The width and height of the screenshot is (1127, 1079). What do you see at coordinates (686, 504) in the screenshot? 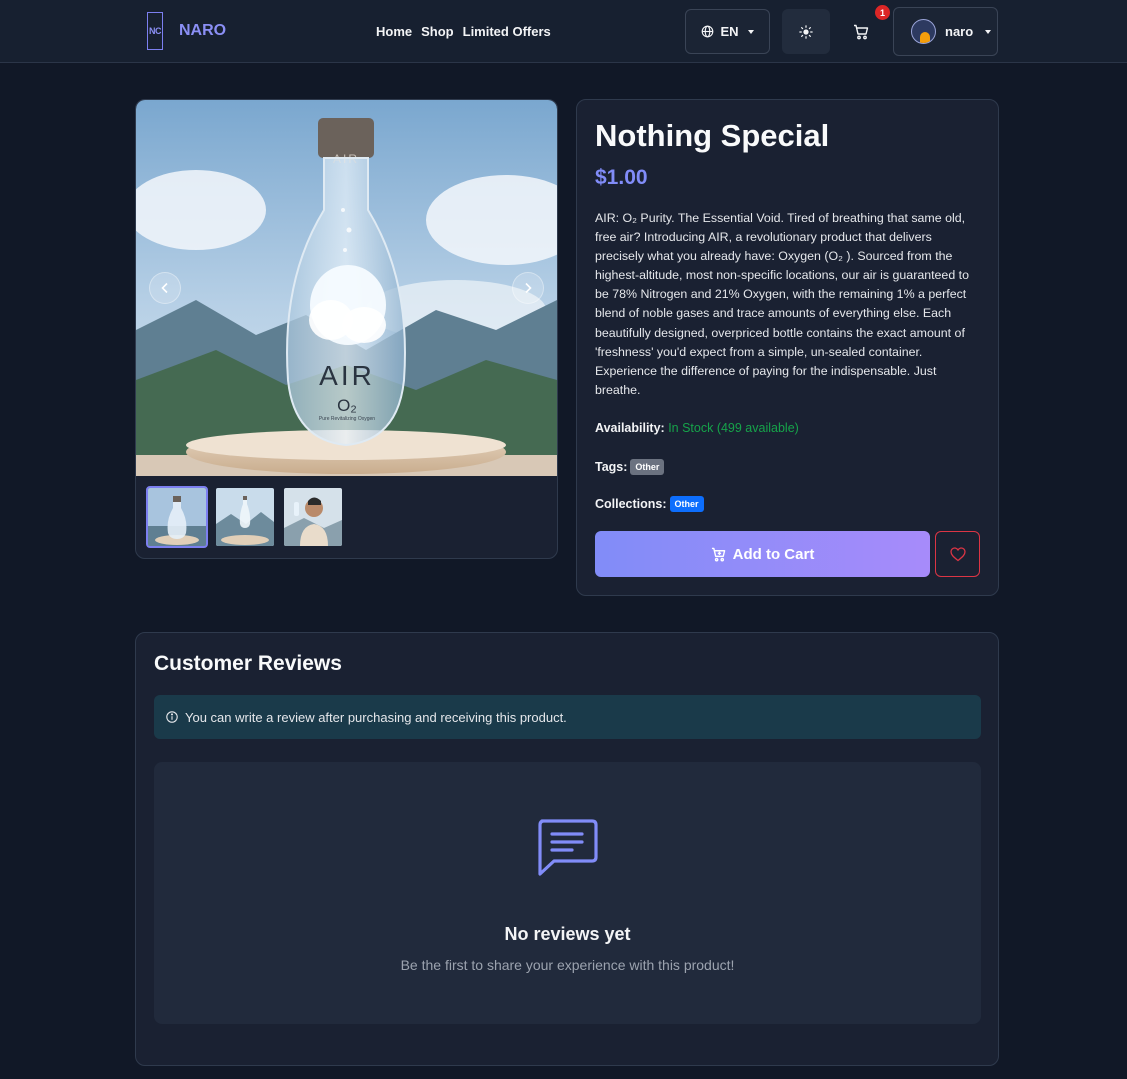
I see `collection-badge: Other` at bounding box center [686, 504].